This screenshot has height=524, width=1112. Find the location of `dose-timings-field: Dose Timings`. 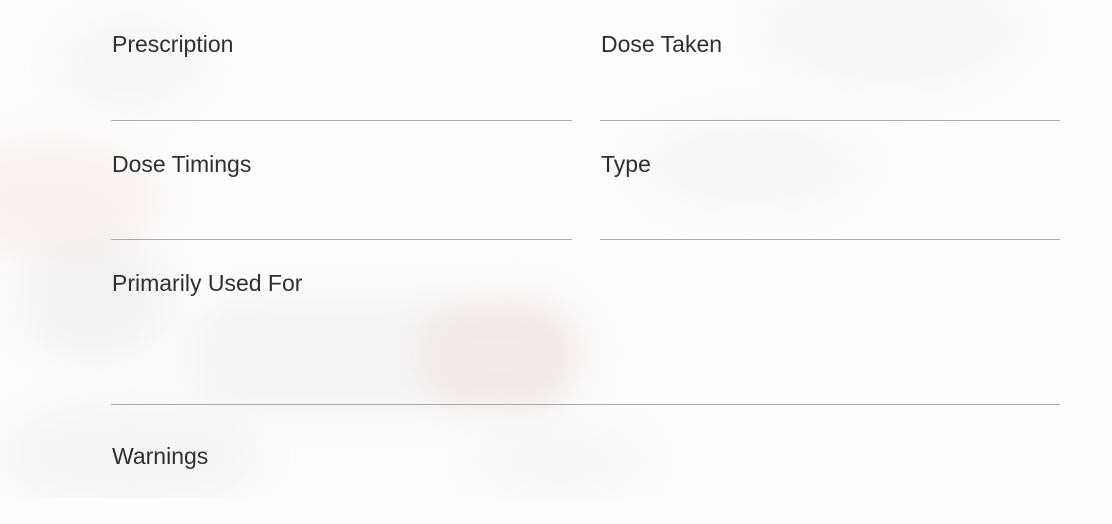

dose-timings-field: Dose Timings is located at coordinates (341, 180).